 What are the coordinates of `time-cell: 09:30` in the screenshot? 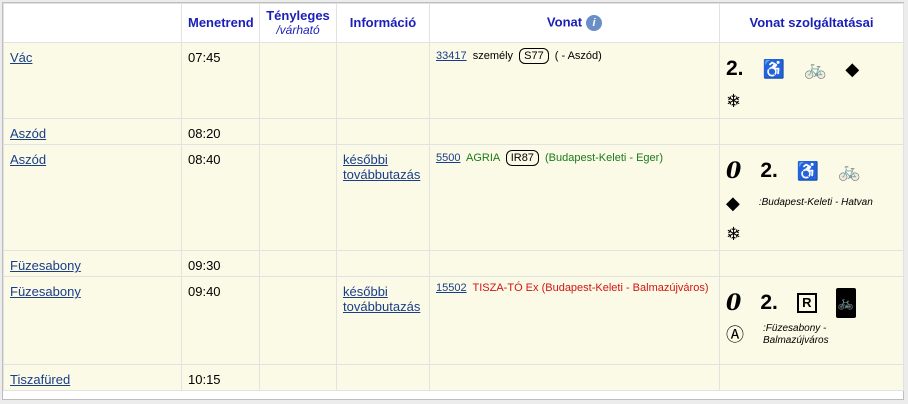 It's located at (220, 263).